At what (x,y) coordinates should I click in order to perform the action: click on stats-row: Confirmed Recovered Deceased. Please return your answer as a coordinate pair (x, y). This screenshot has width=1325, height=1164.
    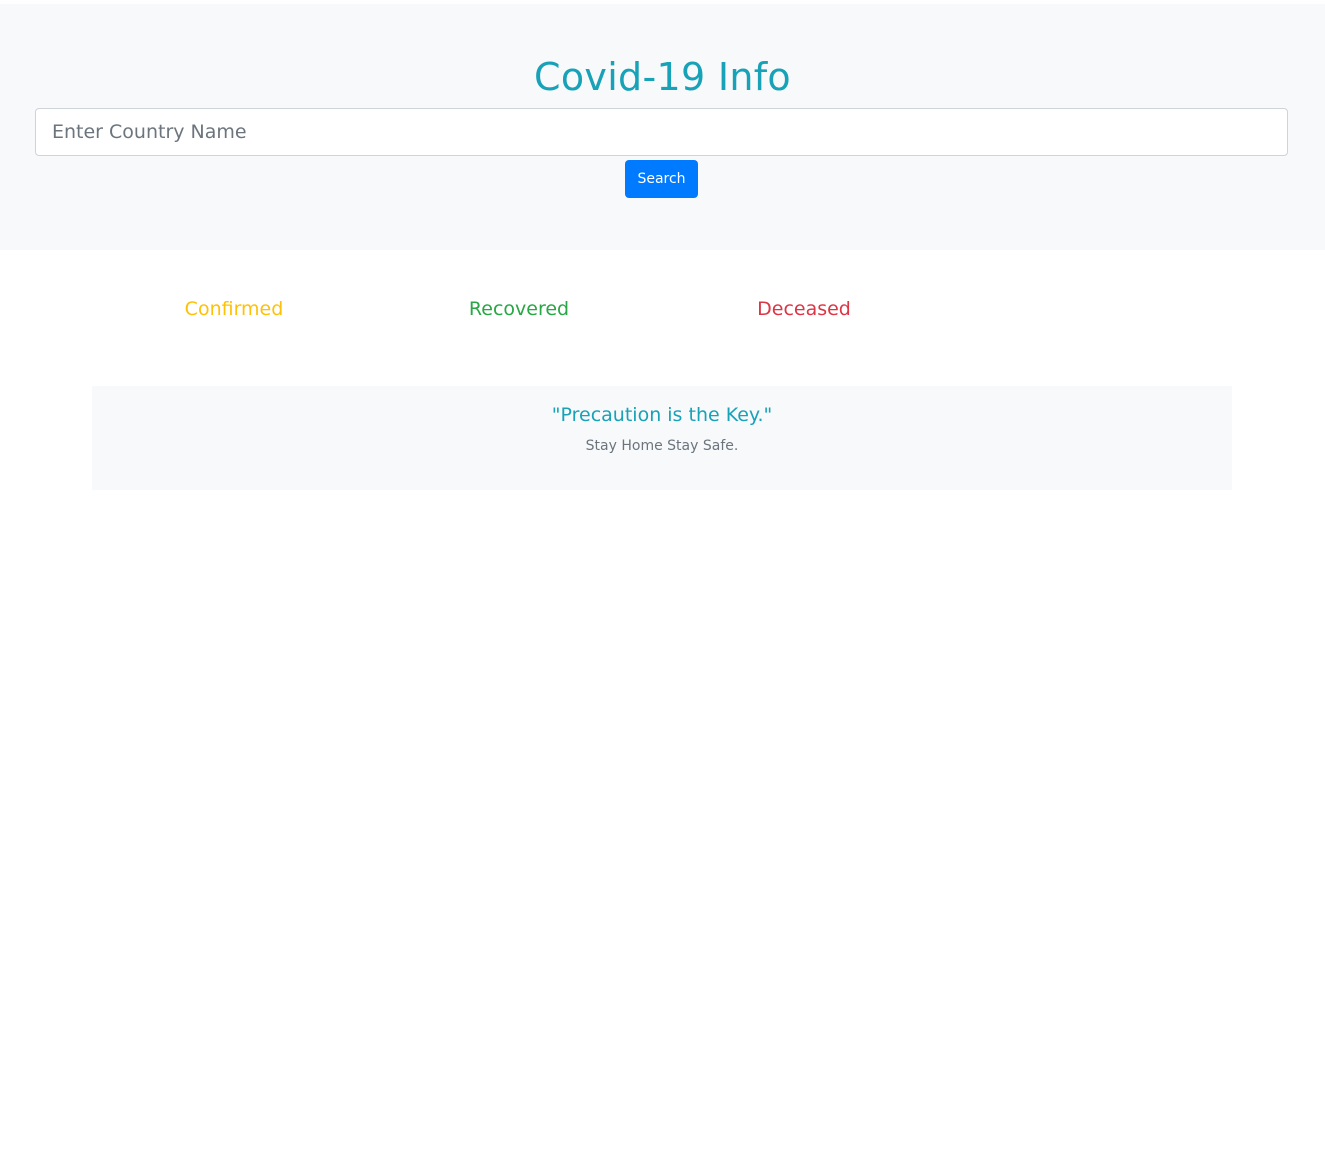
    Looking at the image, I should click on (662, 311).